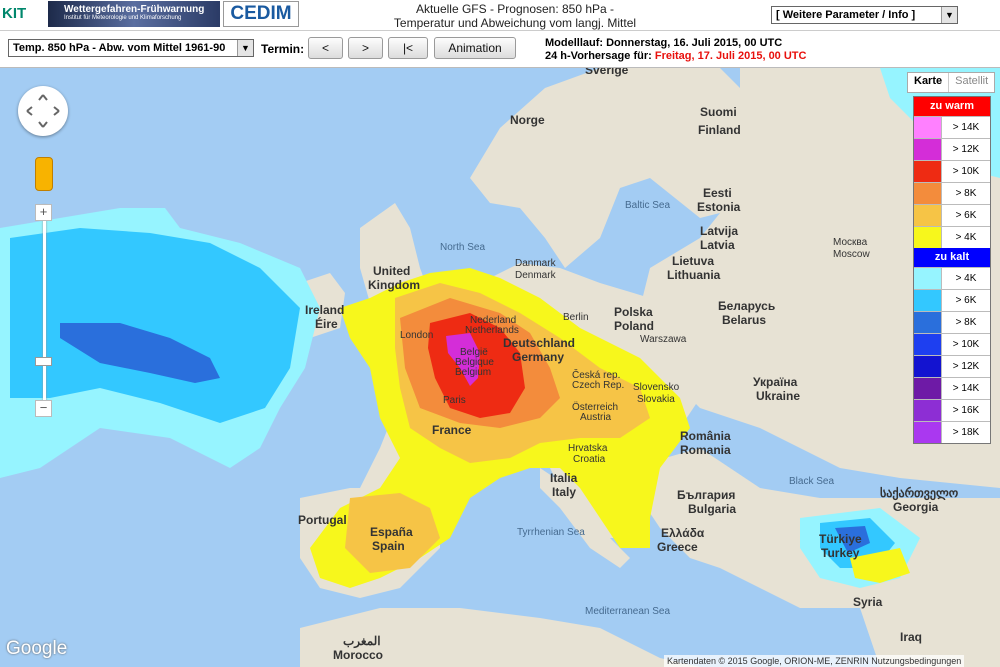 The image size is (1000, 667). I want to click on legend-row-cold: > 10K, so click(952, 344).